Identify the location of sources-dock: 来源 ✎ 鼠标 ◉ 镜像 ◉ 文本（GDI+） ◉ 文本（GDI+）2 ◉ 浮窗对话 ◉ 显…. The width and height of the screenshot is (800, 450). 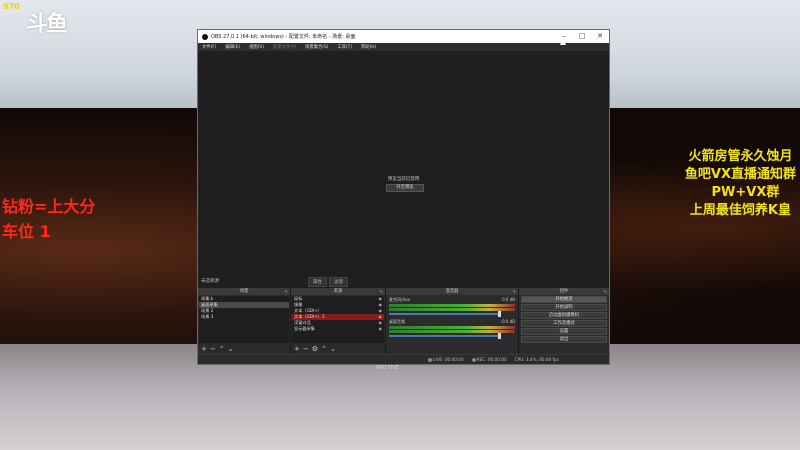
(338, 321).